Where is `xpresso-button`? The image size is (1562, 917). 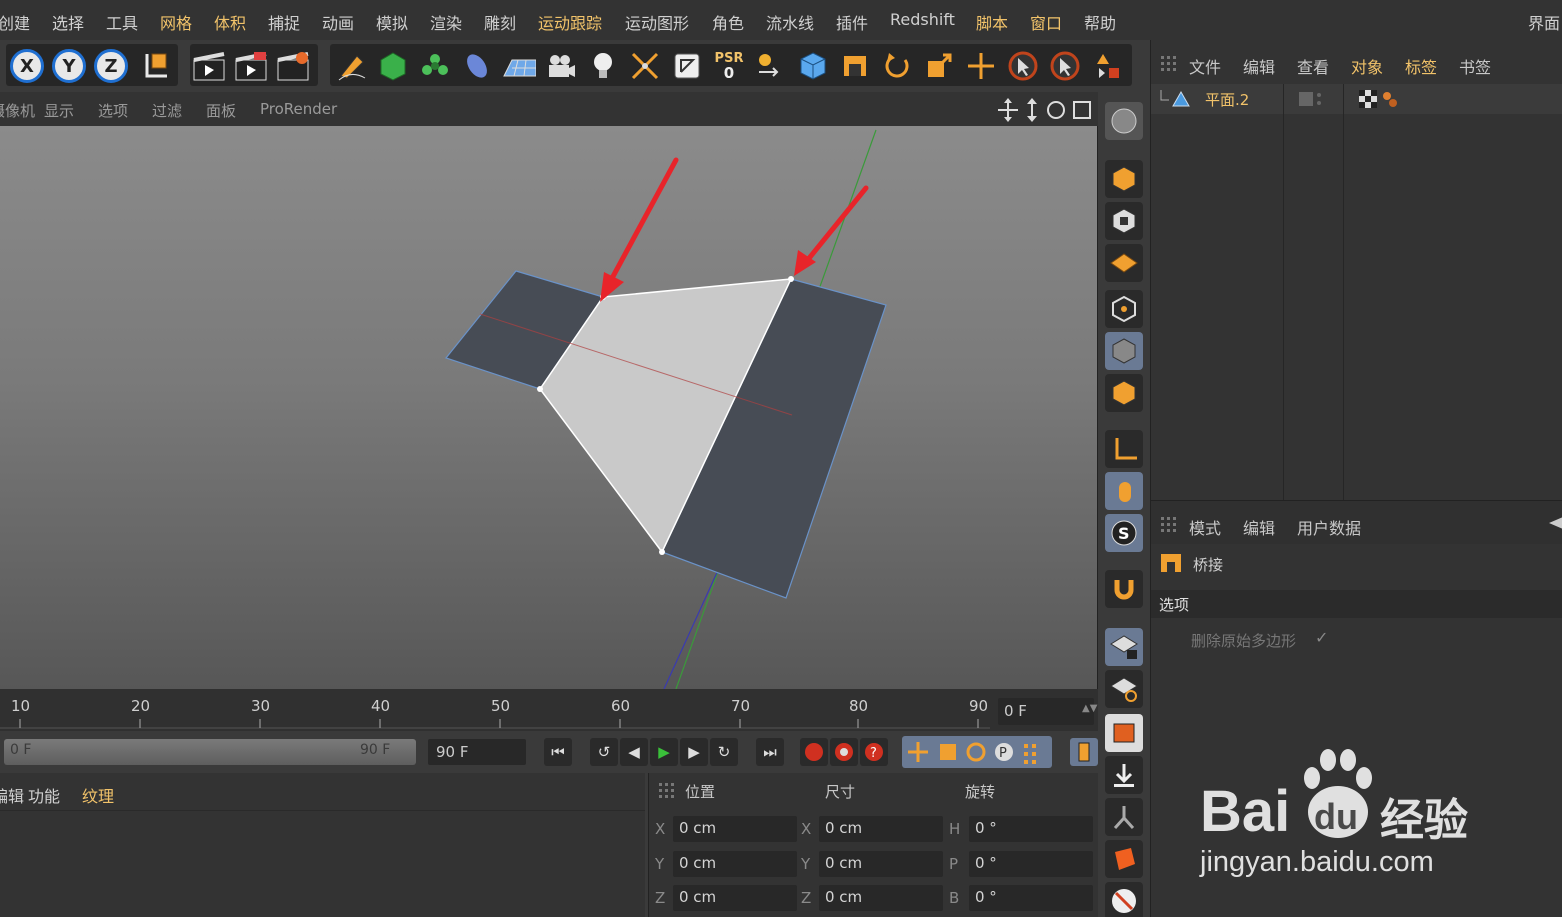 xpresso-button is located at coordinates (687, 66).